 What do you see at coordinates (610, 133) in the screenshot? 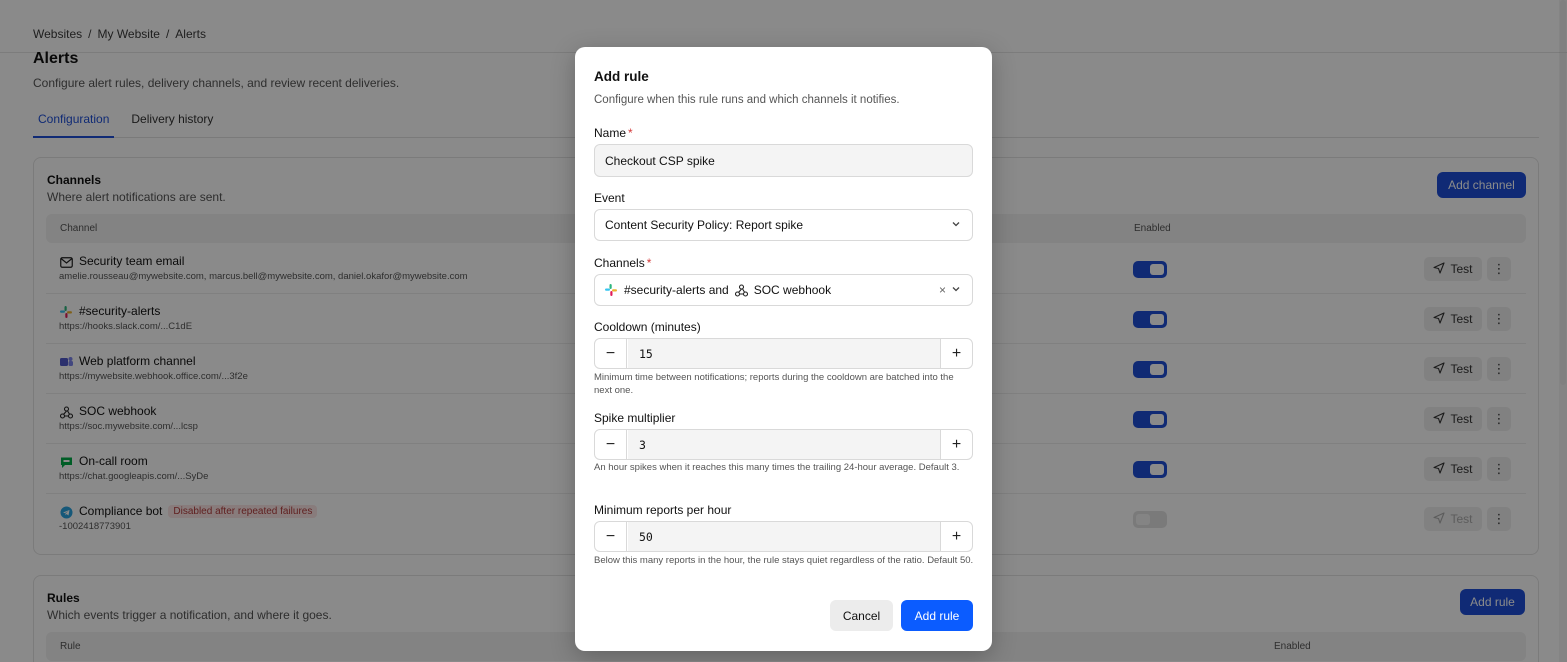
I see `name-label-text: Name` at bounding box center [610, 133].